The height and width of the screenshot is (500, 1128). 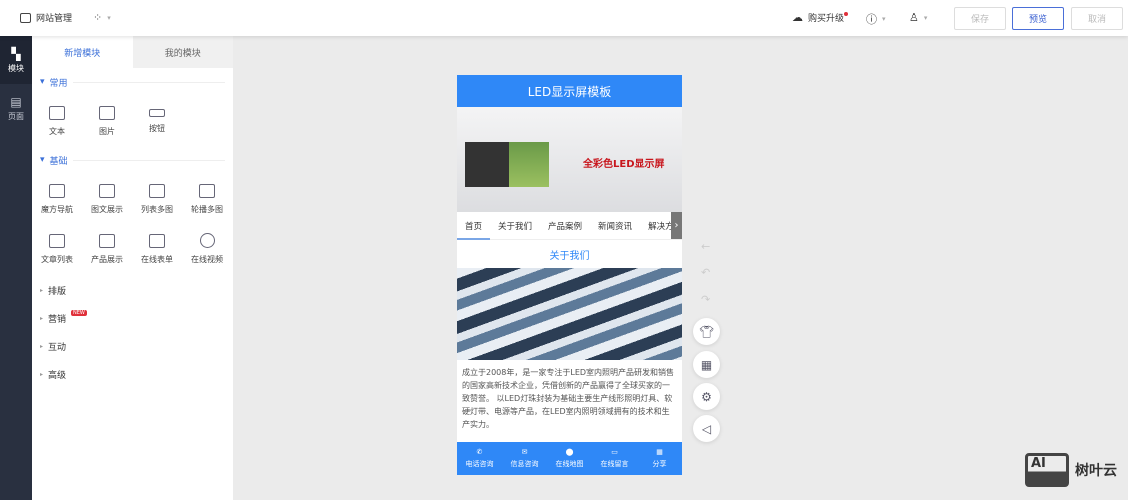 What do you see at coordinates (157, 209) in the screenshot?
I see `module-label: 列表多图` at bounding box center [157, 209].